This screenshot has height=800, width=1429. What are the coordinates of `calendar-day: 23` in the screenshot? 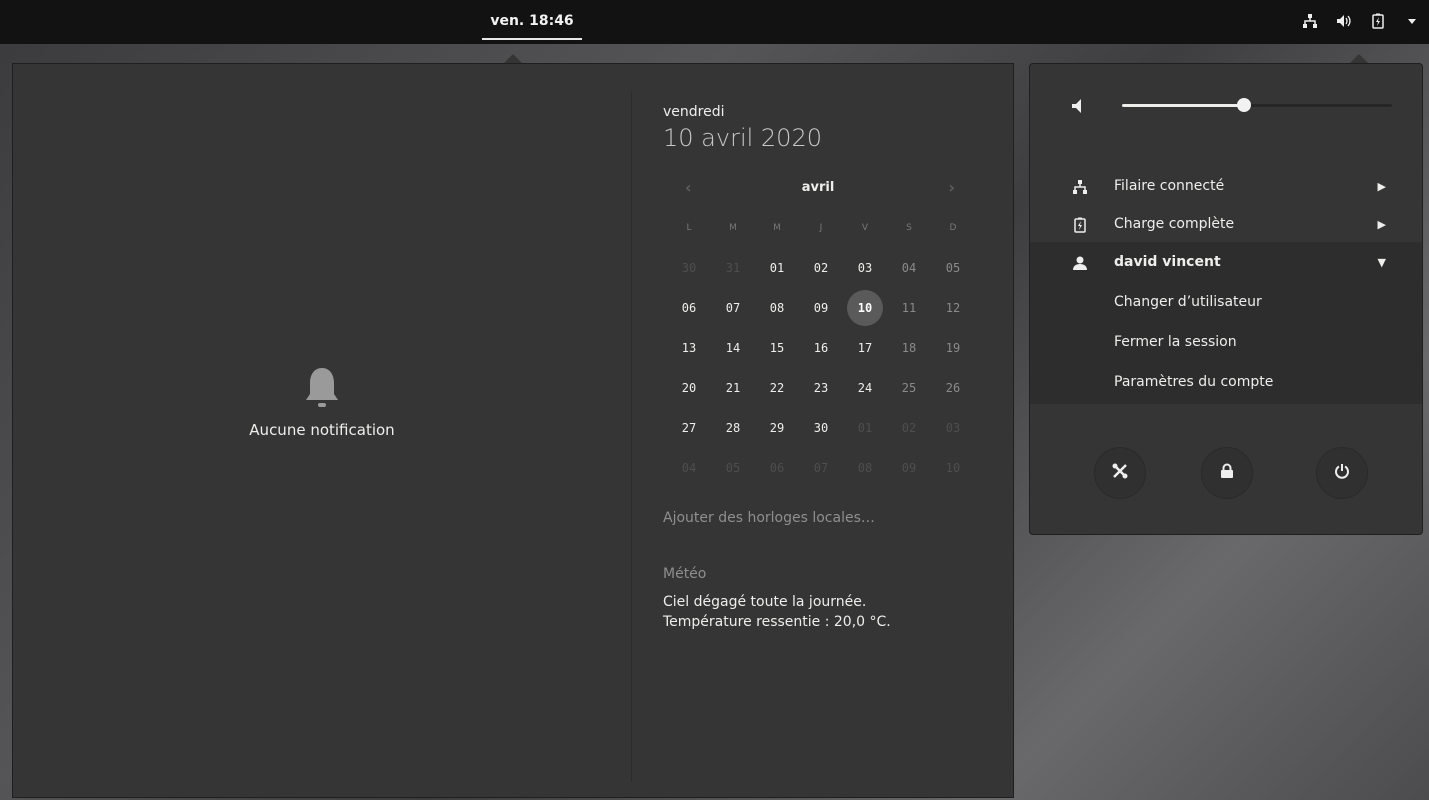 It's located at (821, 388).